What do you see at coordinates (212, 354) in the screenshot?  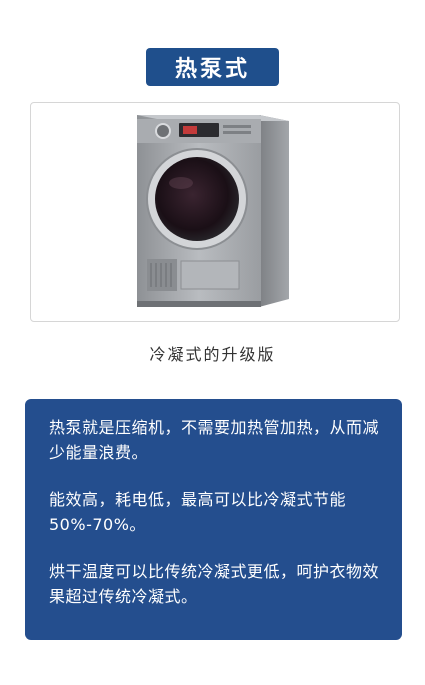 I see `image-caption: 冷凝式的升级版` at bounding box center [212, 354].